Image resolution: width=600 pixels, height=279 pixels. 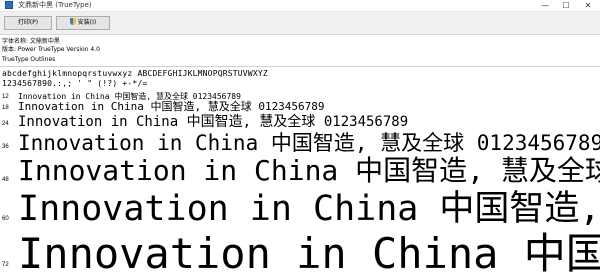 I want to click on font-version-line: 版本: Power TrueType Version 4.0, so click(x=51, y=49).